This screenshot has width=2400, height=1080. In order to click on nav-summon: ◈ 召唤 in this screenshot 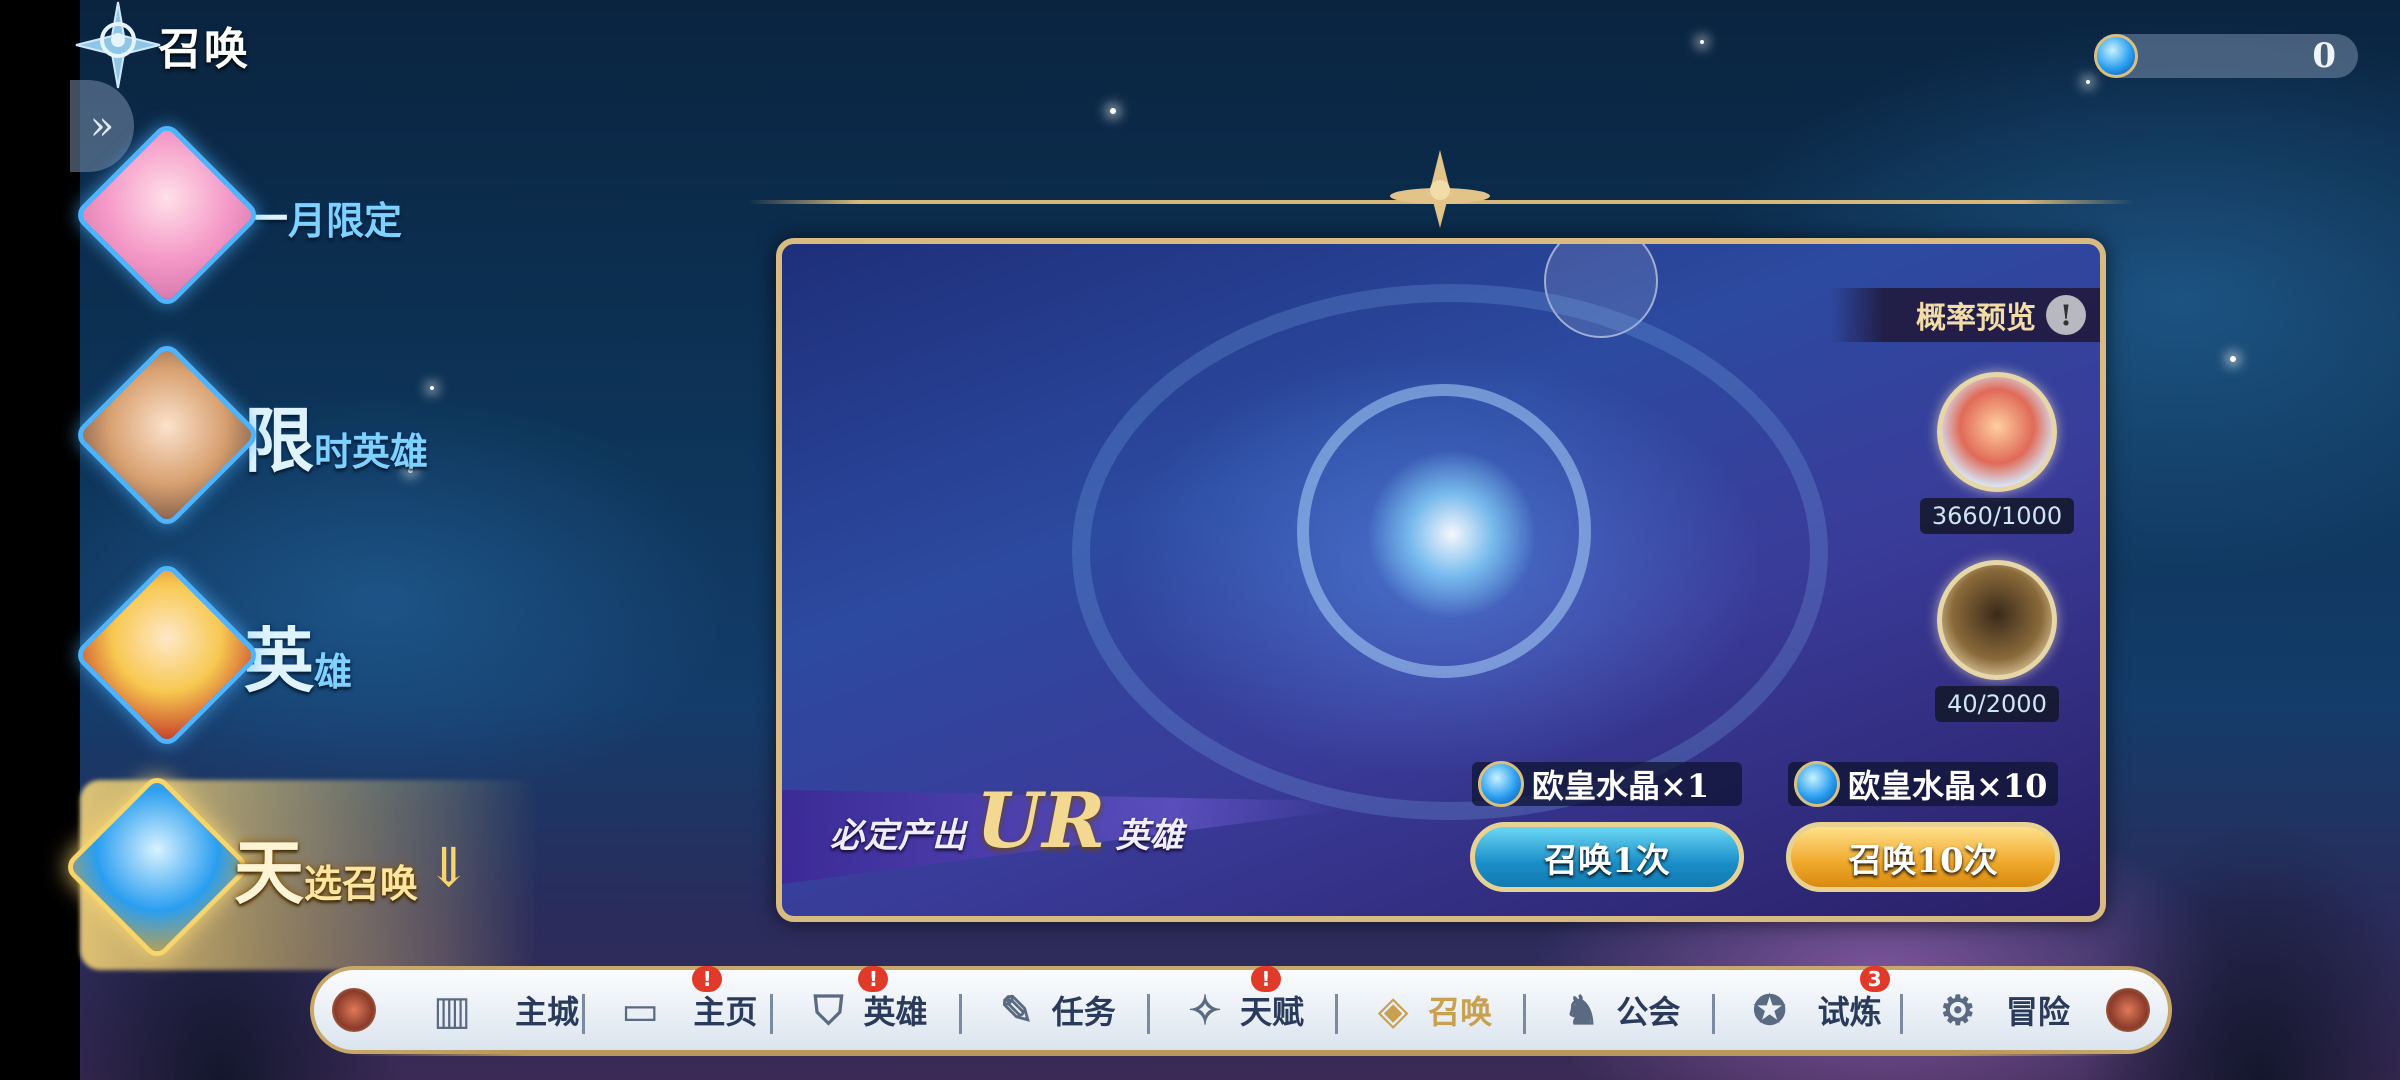, I will do `click(1429, 1010)`.